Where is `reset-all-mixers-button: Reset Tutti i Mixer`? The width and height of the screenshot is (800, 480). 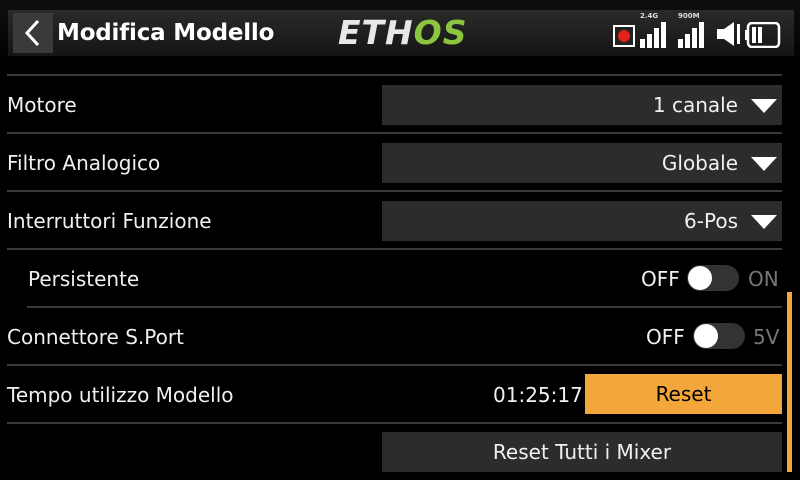
reset-all-mixers-button: Reset Tutti i Mixer is located at coordinates (582, 452).